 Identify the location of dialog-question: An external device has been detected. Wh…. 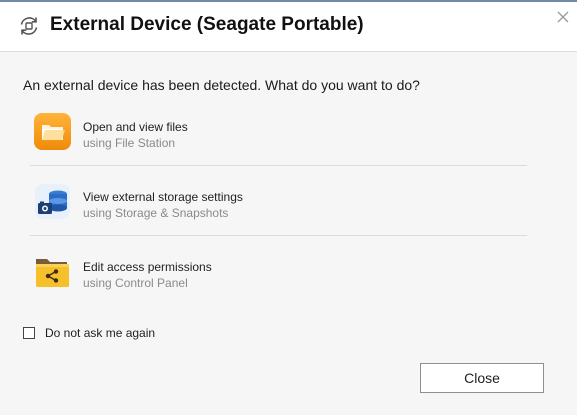
(221, 85).